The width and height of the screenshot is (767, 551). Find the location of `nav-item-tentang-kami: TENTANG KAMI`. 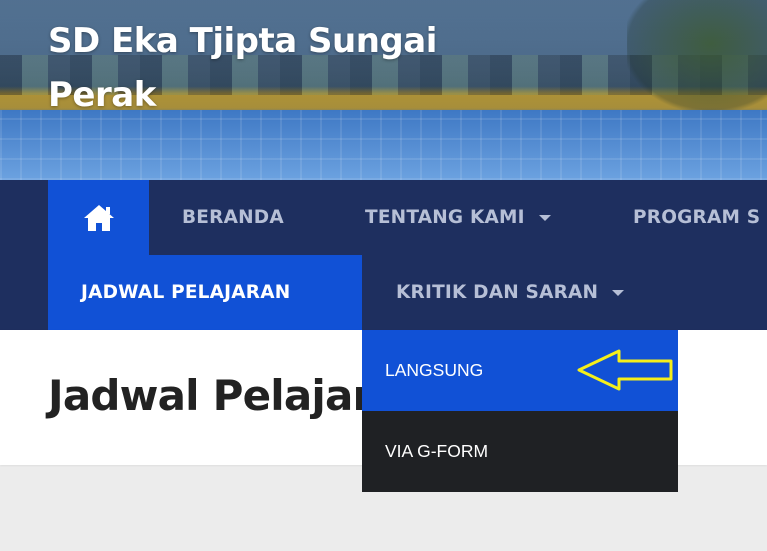

nav-item-tentang-kami: TENTANG KAMI is located at coordinates (458, 217).